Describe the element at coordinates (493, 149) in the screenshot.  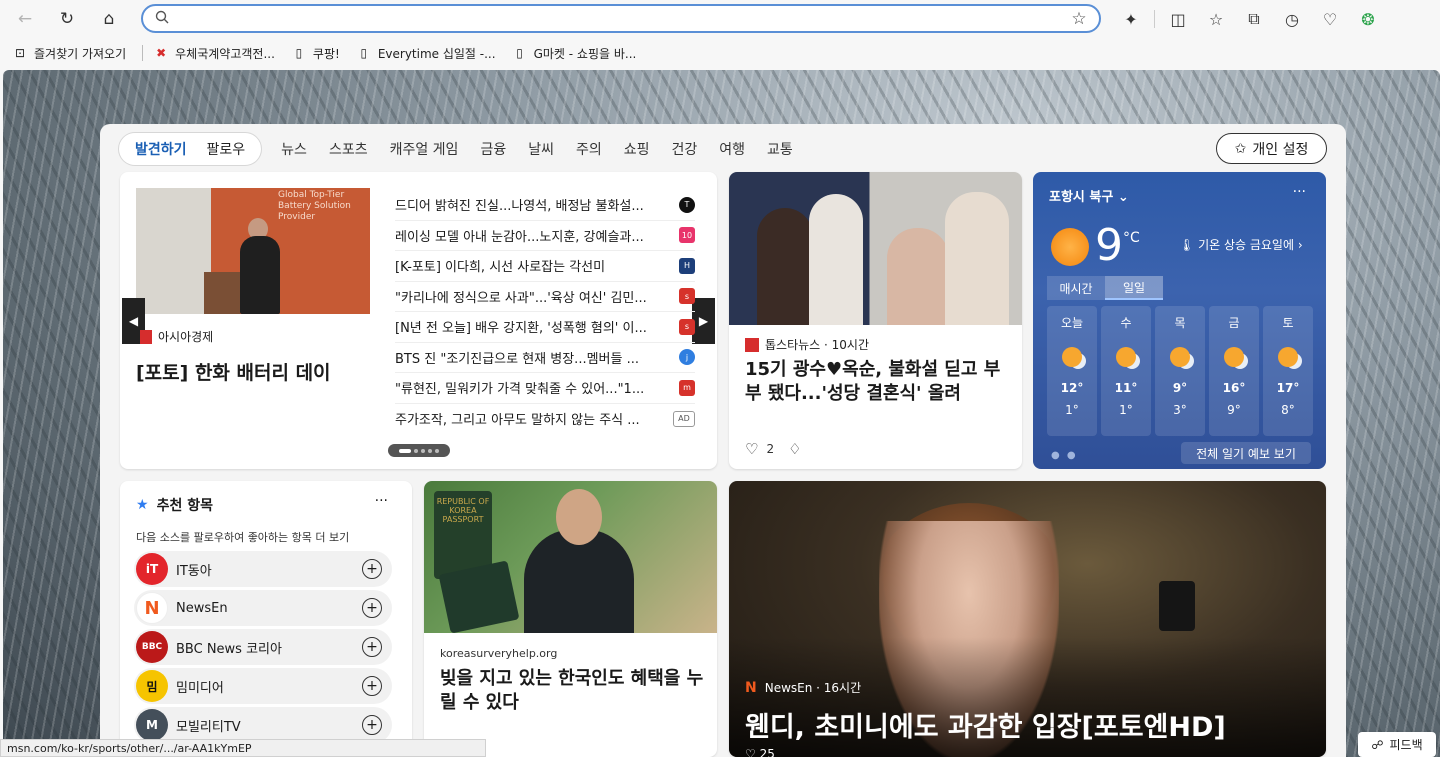
I see `tab-finance: 금융` at that location.